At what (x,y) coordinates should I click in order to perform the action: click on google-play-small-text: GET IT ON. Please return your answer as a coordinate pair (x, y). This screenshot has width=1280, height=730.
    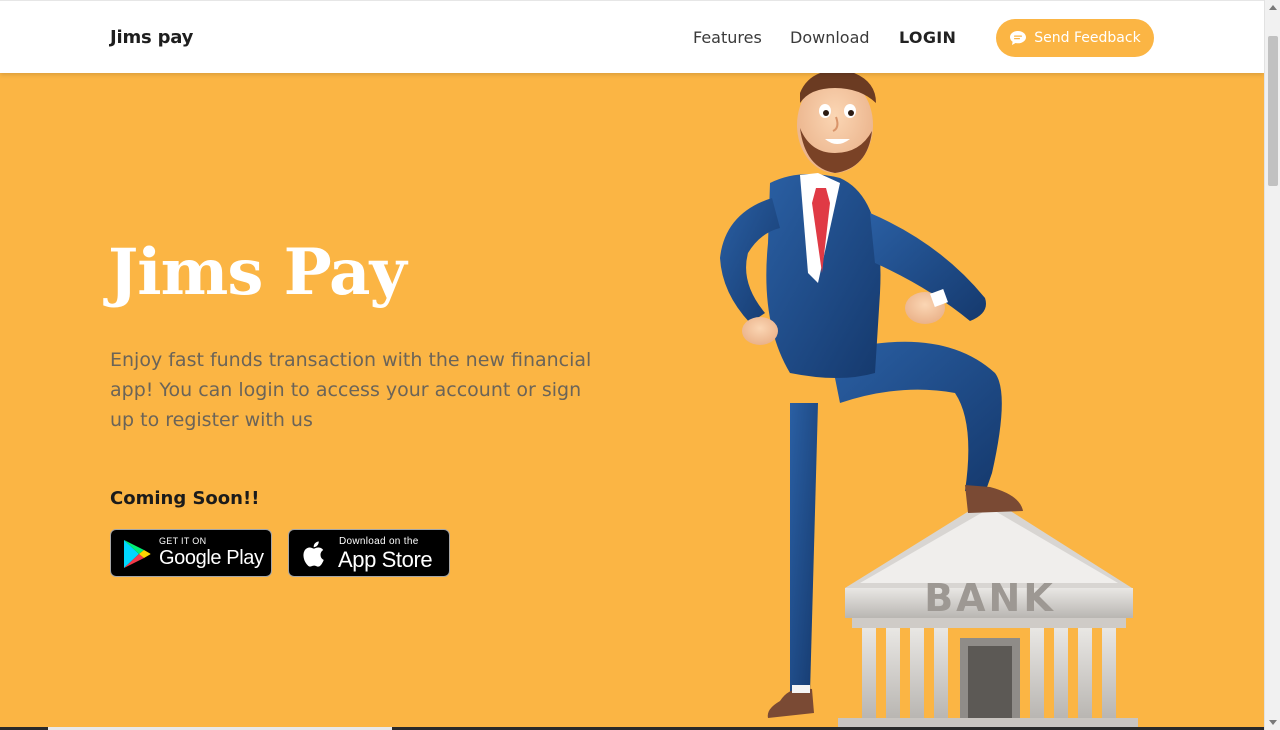
    Looking at the image, I should click on (183, 541).